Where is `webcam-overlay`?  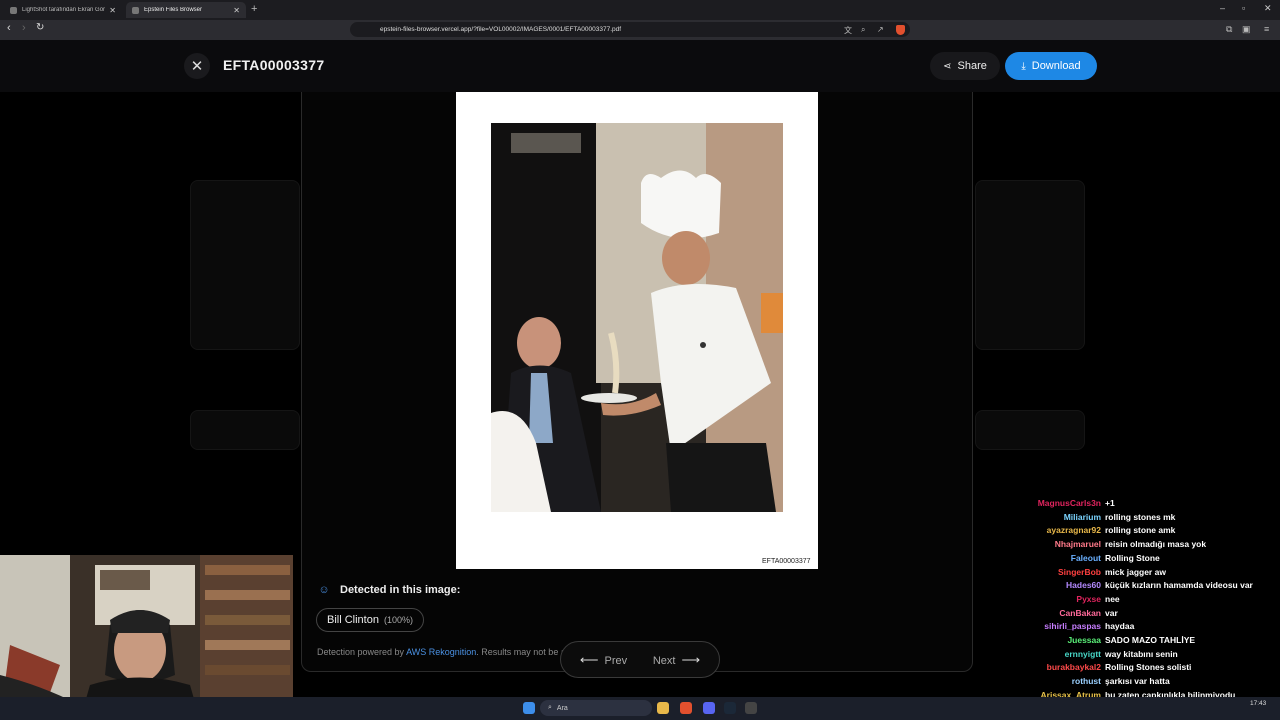
webcam-overlay is located at coordinates (146, 637).